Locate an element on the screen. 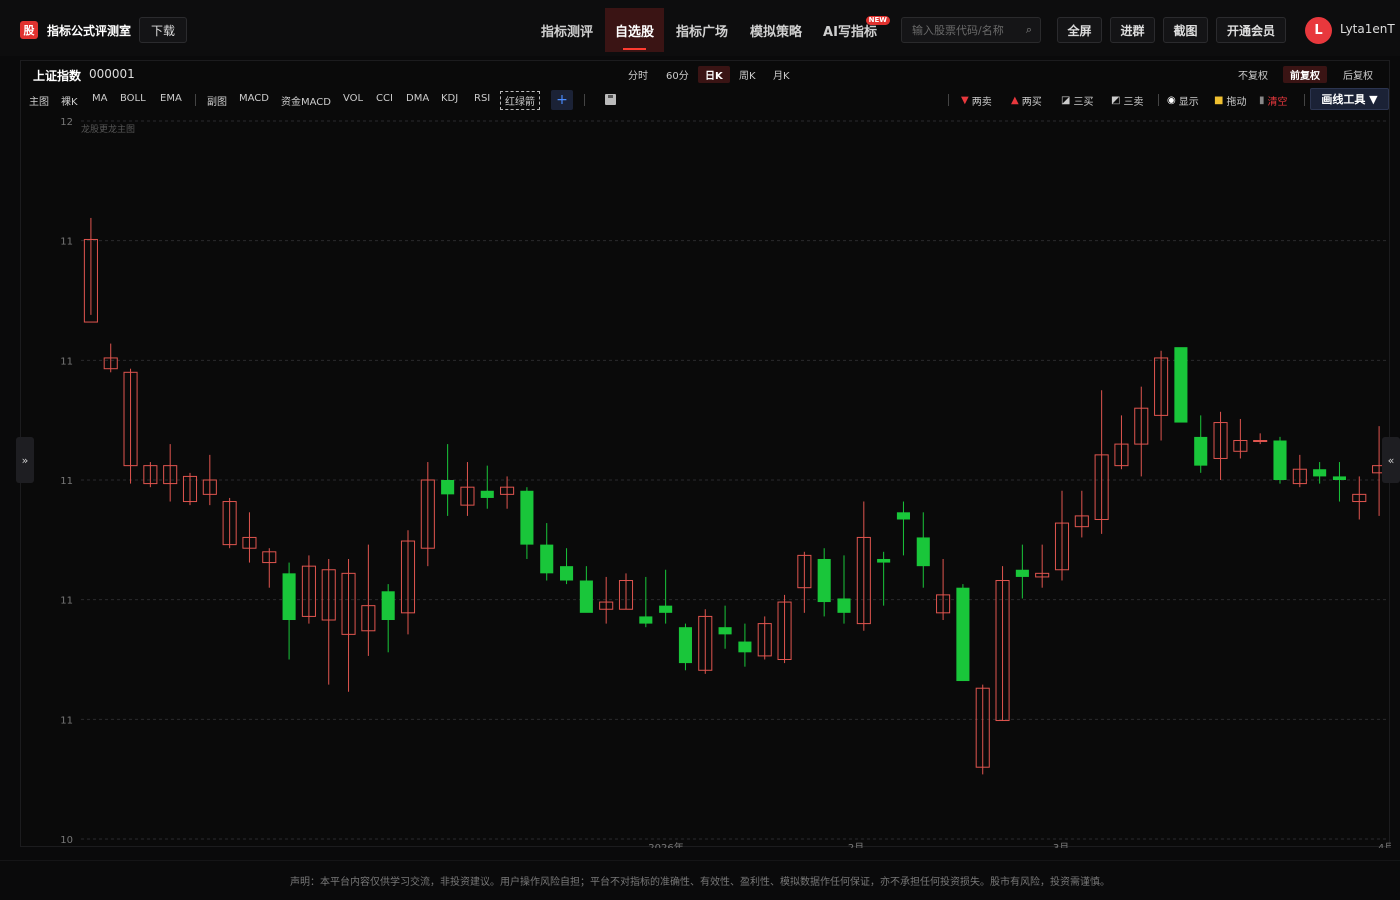  tool-clear: ▮ 清空 is located at coordinates (1273, 100).